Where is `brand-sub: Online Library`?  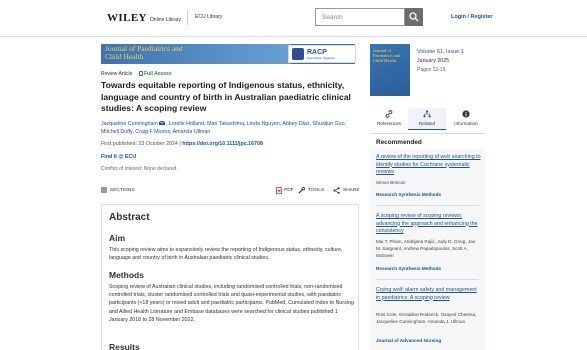
brand-sub: Online Library is located at coordinates (165, 20).